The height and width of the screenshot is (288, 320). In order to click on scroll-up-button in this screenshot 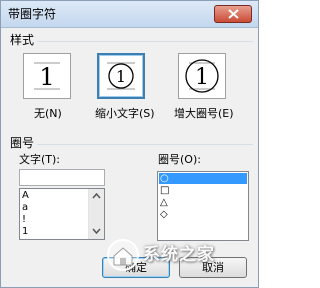, I will do `click(96, 196)`.